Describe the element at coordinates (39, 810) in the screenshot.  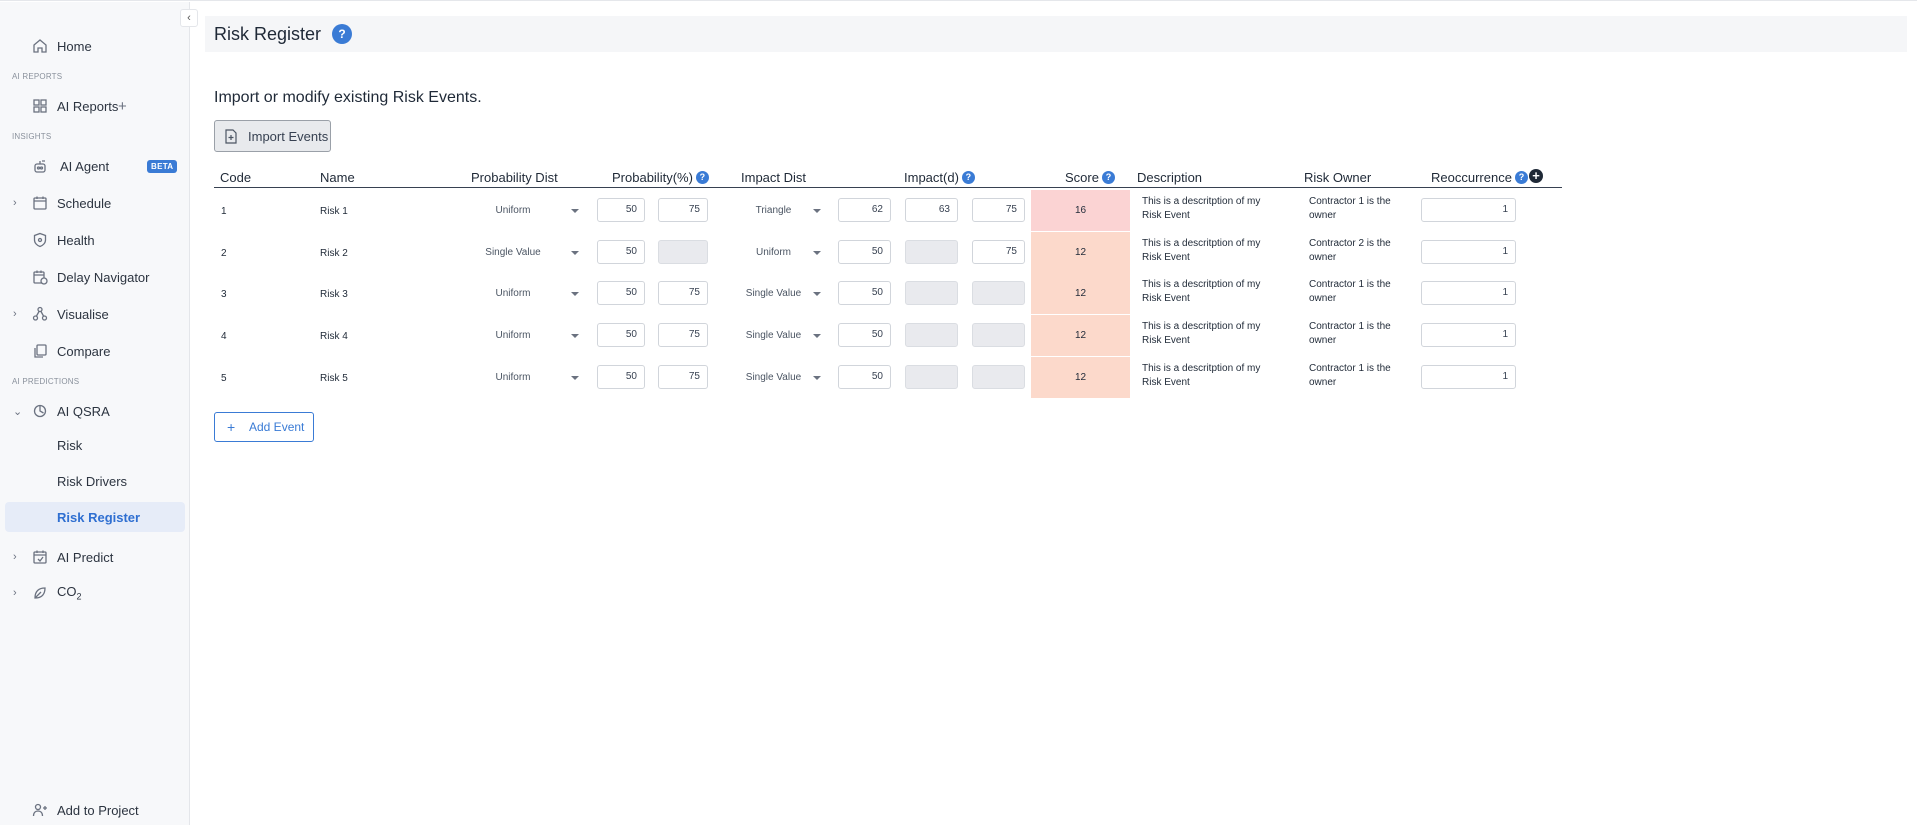
I see `add-user-icon` at that location.